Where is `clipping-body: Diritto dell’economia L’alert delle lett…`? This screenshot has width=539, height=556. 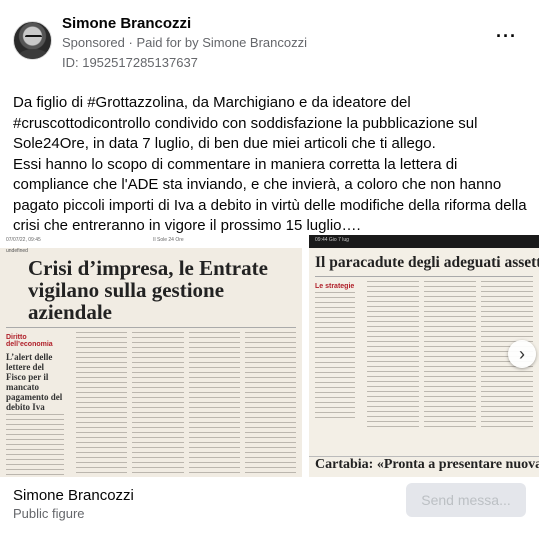
clipping-body: Diritto dell’economia L’alert delle lett… is located at coordinates (151, 404).